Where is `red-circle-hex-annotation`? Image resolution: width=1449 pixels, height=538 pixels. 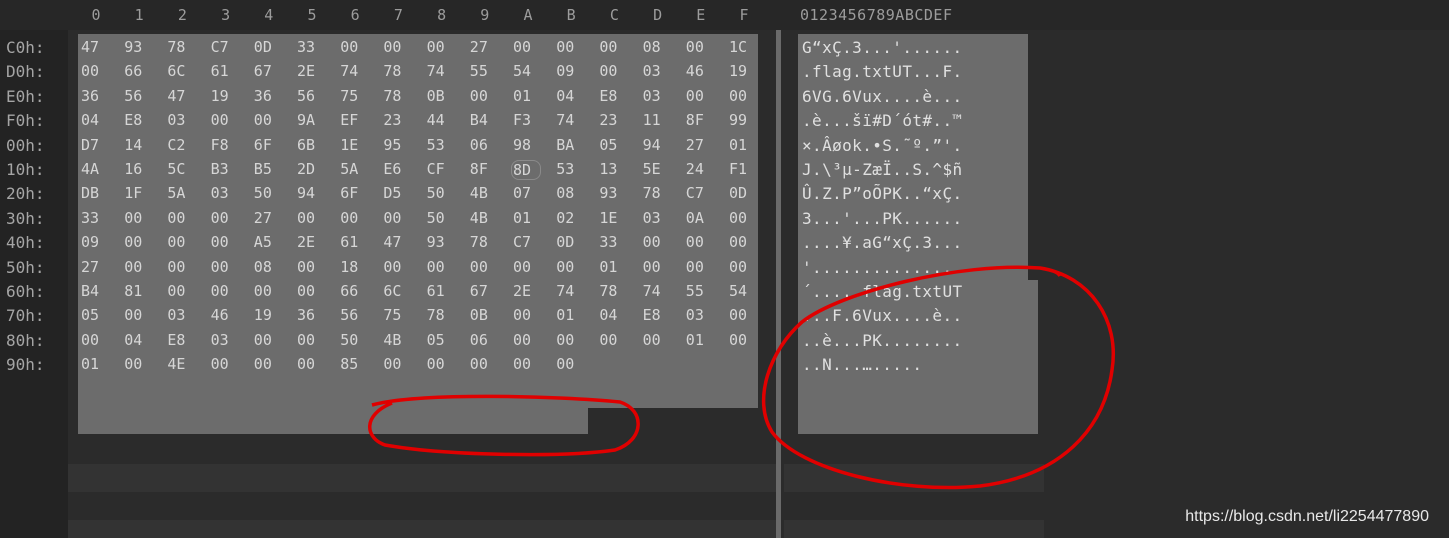
red-circle-hex-annotation is located at coordinates (504, 425).